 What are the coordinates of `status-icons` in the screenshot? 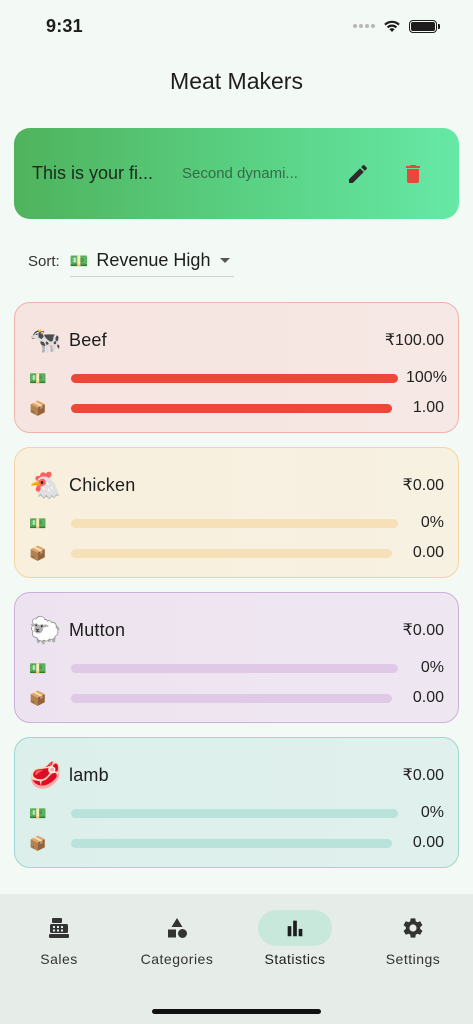 It's located at (396, 26).